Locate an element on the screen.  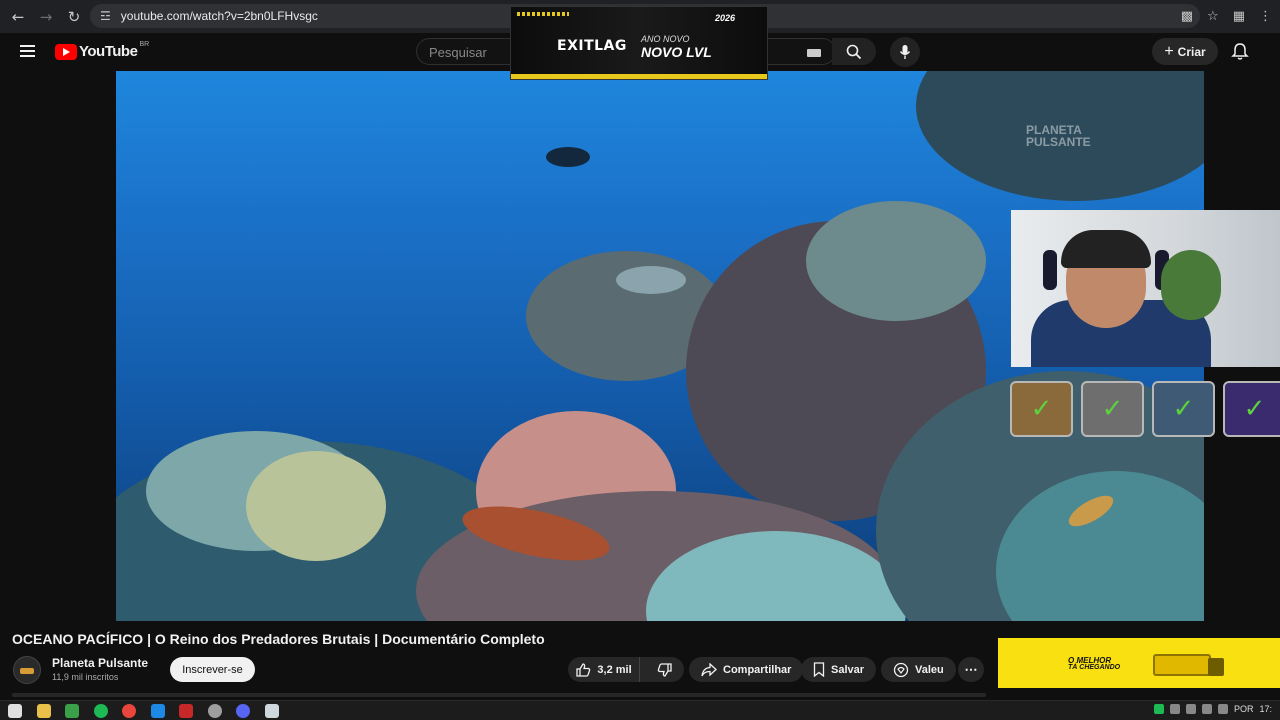
thumbs-up-icon is located at coordinates (583, 669).